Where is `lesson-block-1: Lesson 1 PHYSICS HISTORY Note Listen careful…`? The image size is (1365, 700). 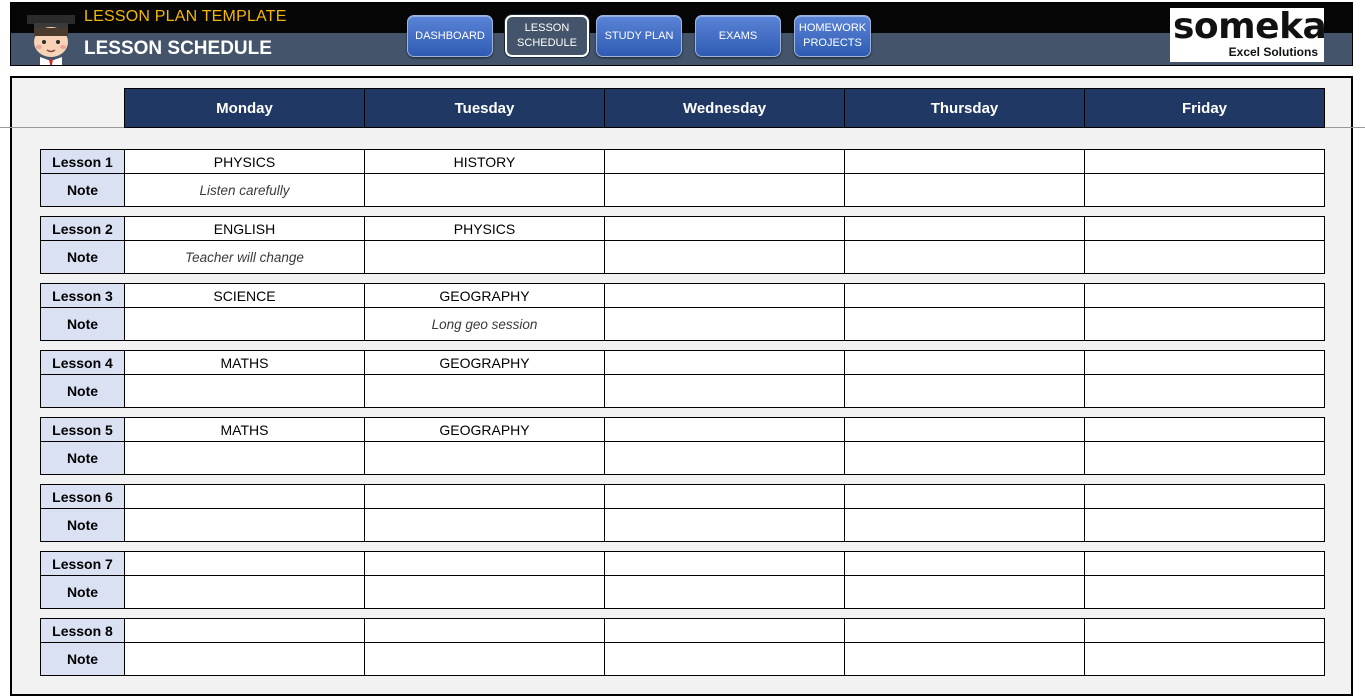
lesson-block-1: Lesson 1 PHYSICS HISTORY Note Listen careful… is located at coordinates (682, 178).